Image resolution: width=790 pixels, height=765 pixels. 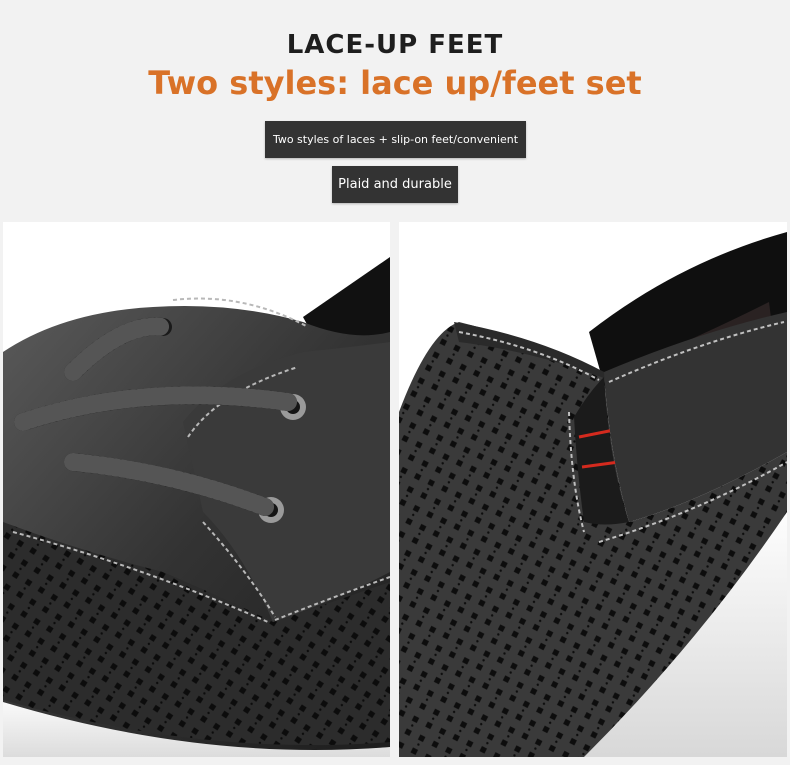 What do you see at coordinates (395, 45) in the screenshot?
I see `page-title: LACE-UP FEET` at bounding box center [395, 45].